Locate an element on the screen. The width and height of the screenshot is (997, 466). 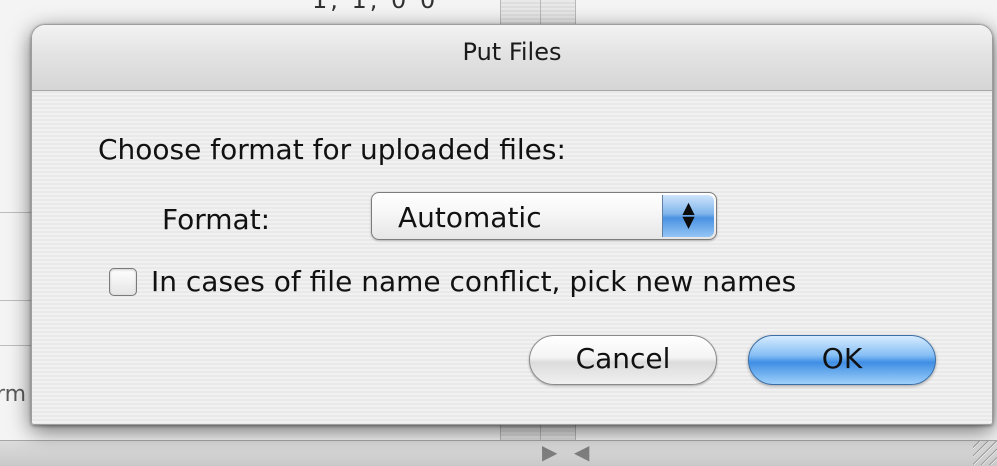
background-status-bar is located at coordinates (498, 453).